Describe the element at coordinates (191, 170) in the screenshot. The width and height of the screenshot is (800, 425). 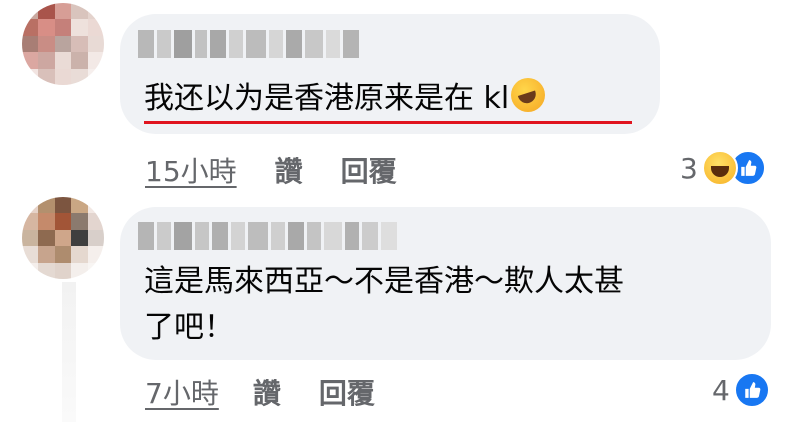
I see `comment-timestamp: 15小時` at that location.